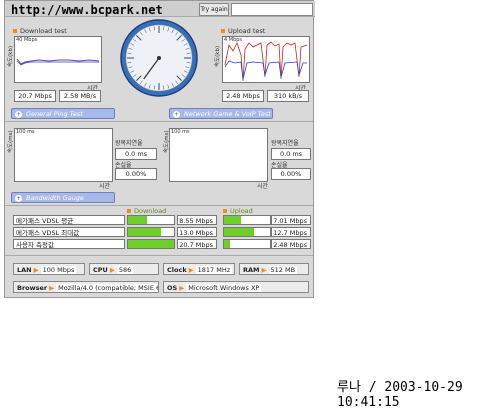  What do you see at coordinates (11, 56) in the screenshot?
I see `download-ylabel: 속도(kb)` at bounding box center [11, 56].